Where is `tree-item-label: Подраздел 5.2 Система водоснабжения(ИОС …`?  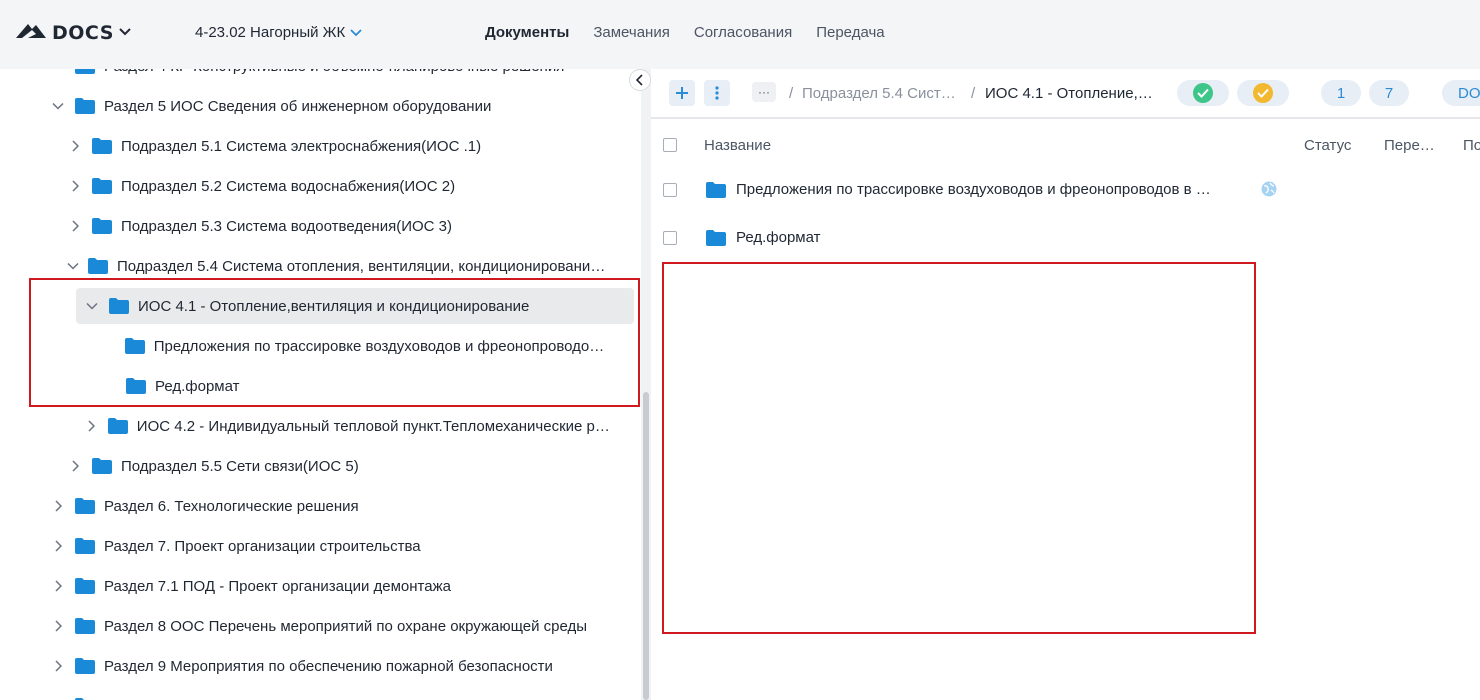
tree-item-label: Подраздел 5.2 Система водоснабжения(ИОС … is located at coordinates (288, 186).